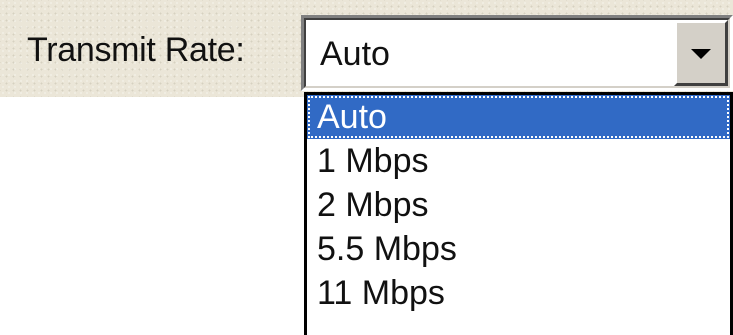 The image size is (733, 335). Describe the element at coordinates (518, 249) in the screenshot. I see `option-5-5-mbps: 5.5 Mbps` at that location.